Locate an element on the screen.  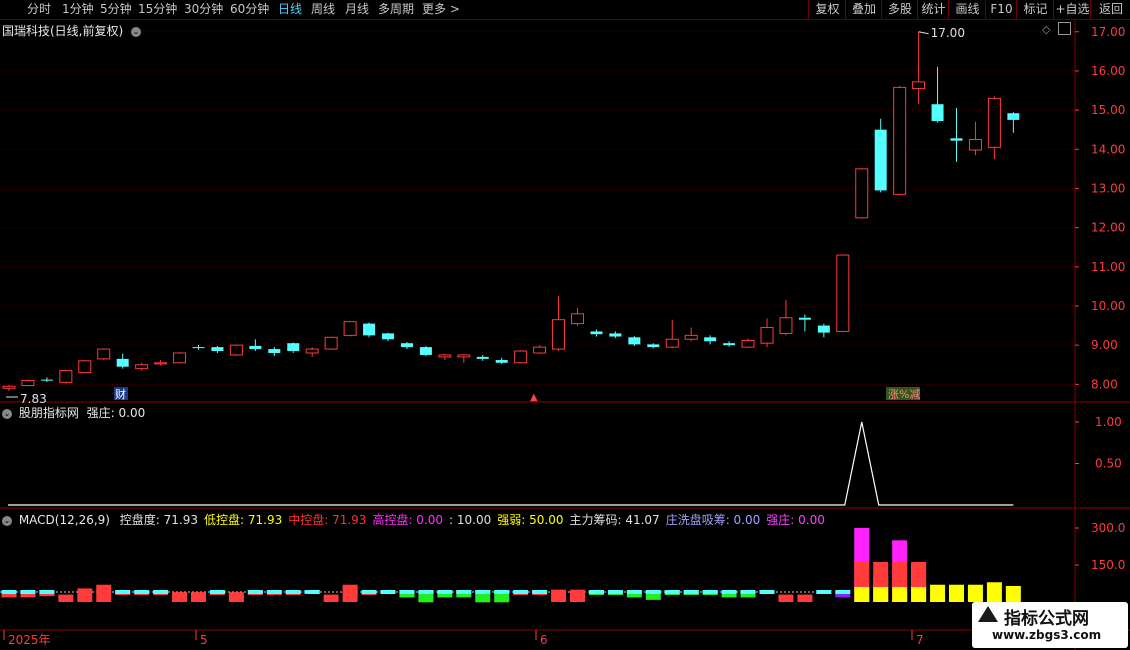
macd-name: MACD(12,26,9) is located at coordinates (64, 520).